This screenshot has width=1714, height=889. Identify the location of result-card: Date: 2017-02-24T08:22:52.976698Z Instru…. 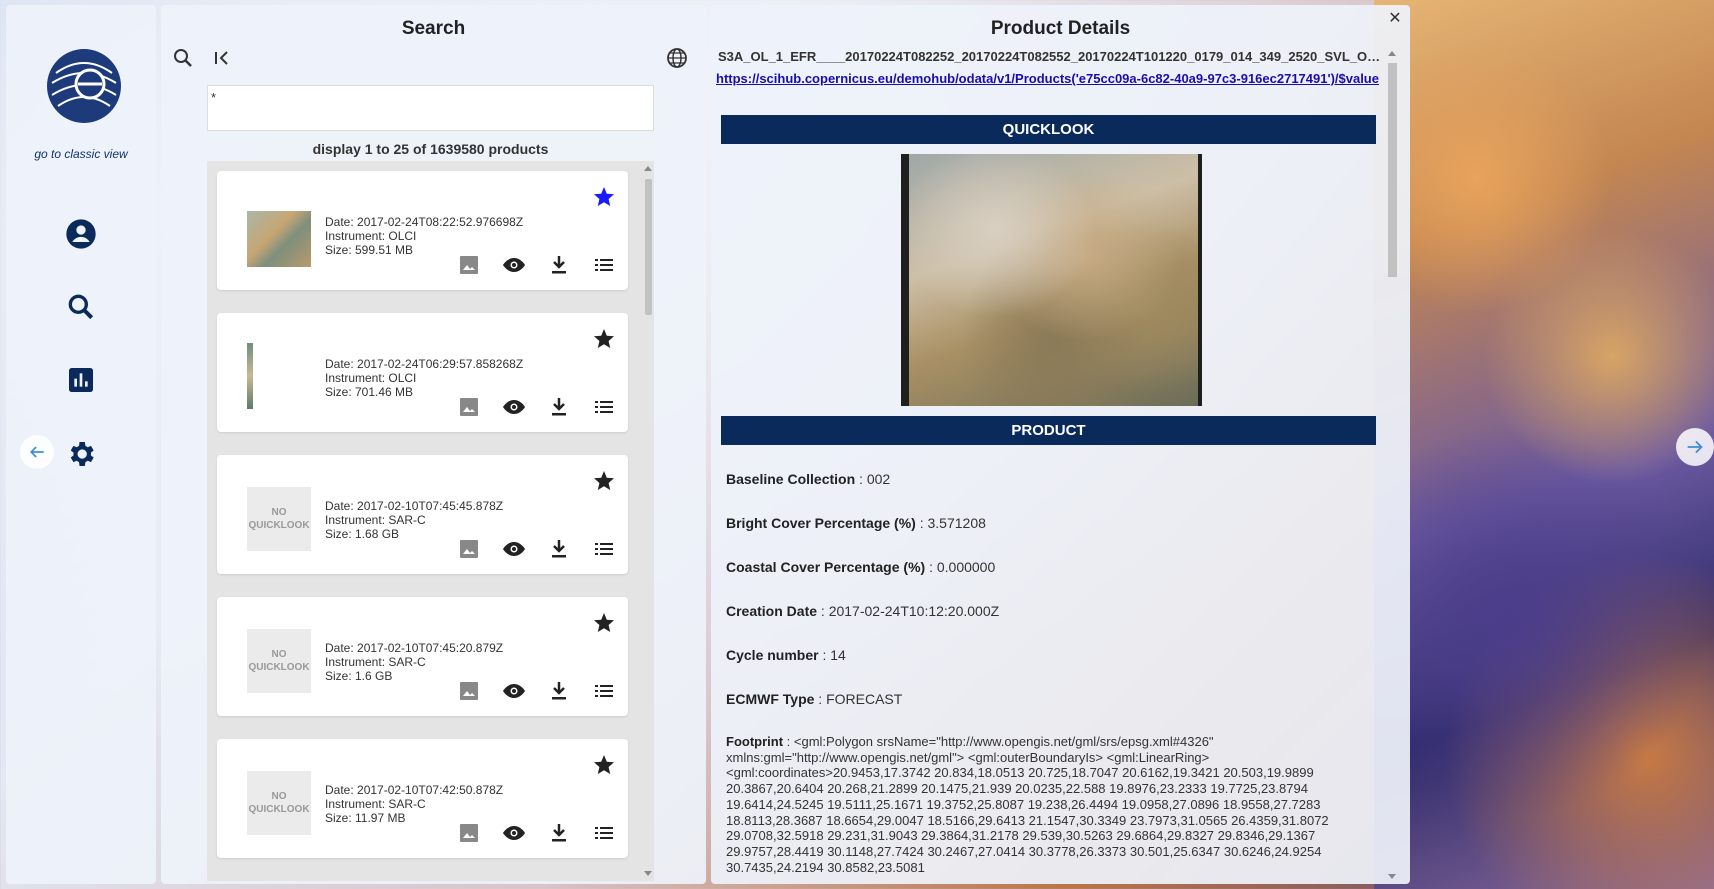
(422, 230).